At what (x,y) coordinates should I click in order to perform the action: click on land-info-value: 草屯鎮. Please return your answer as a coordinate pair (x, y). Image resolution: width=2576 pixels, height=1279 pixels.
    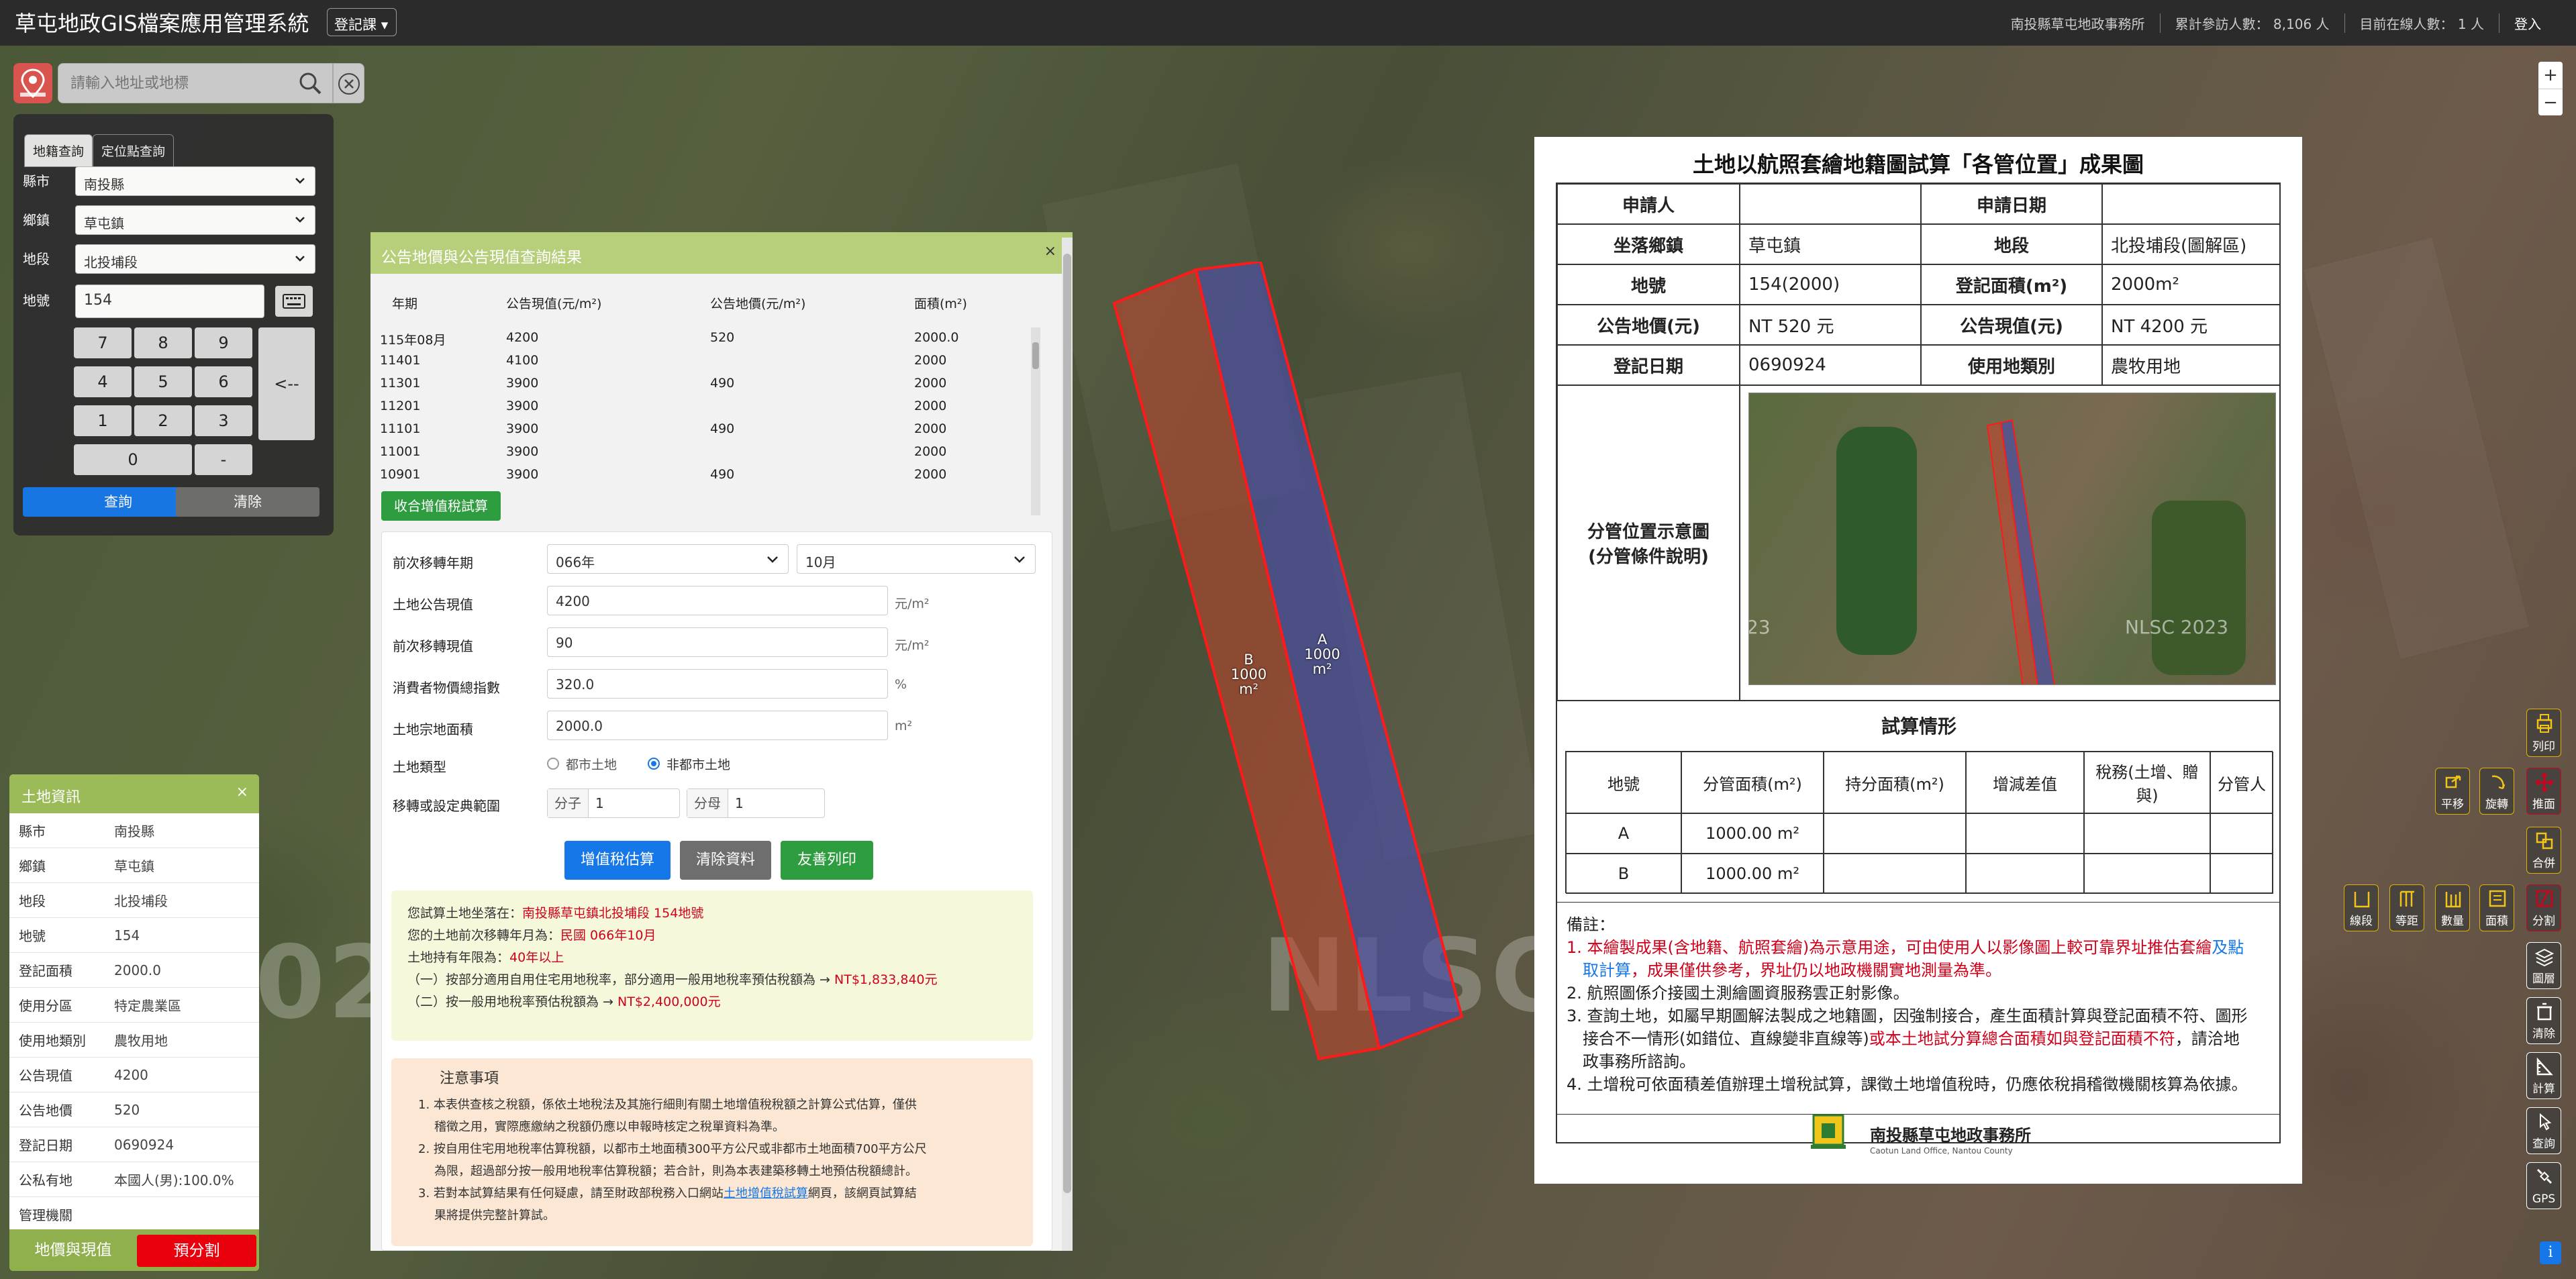
    Looking at the image, I should click on (134, 866).